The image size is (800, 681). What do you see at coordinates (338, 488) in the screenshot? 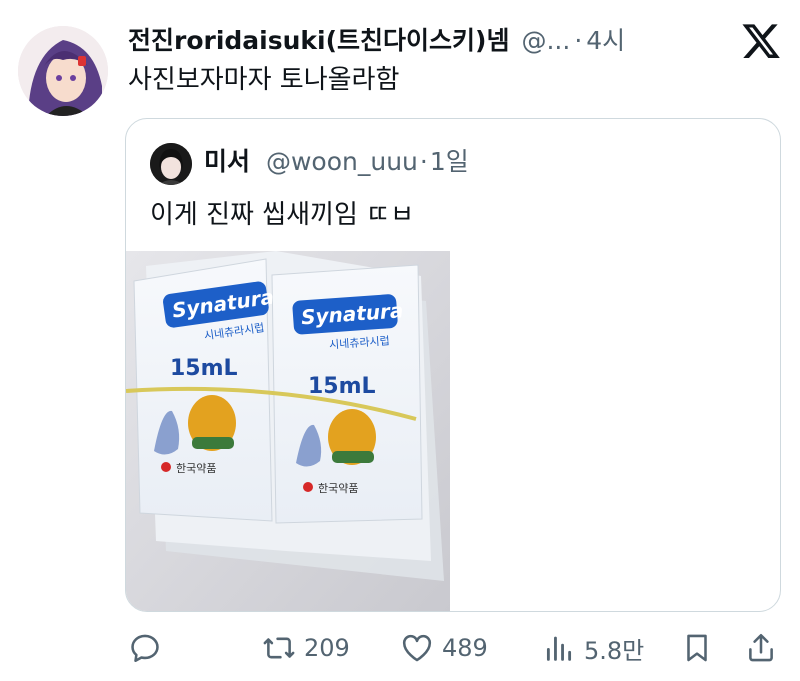
I see `photo-maker-right: 한국약품` at bounding box center [338, 488].